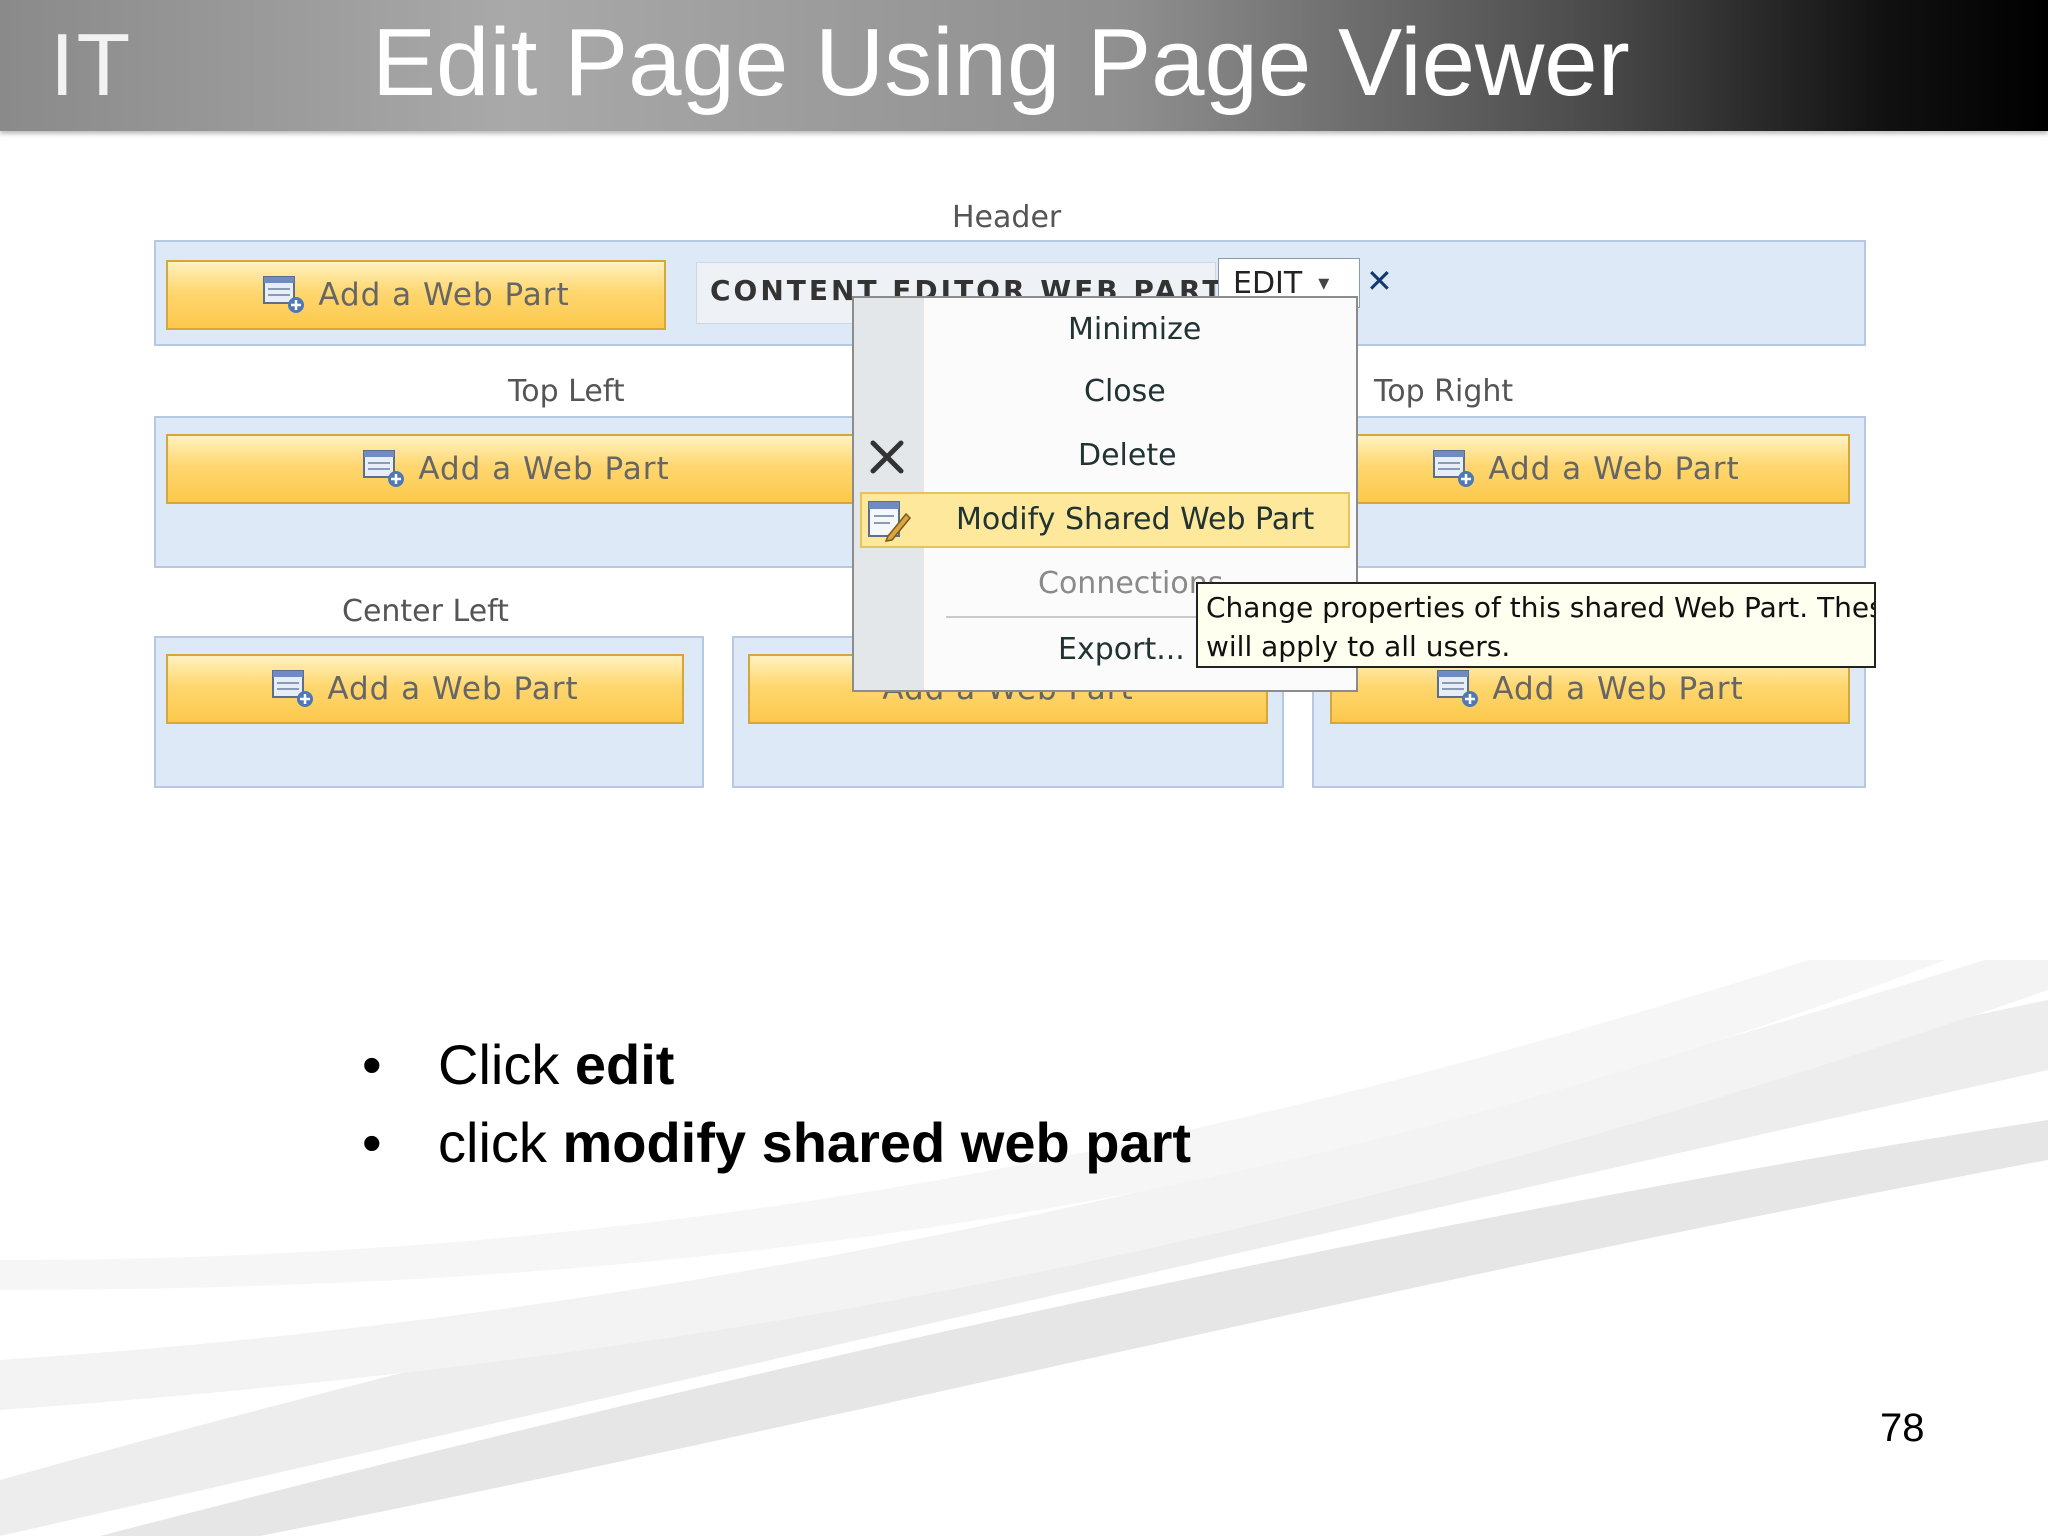  What do you see at coordinates (1134, 329) in the screenshot?
I see `menu-item-minimize: Minimize` at bounding box center [1134, 329].